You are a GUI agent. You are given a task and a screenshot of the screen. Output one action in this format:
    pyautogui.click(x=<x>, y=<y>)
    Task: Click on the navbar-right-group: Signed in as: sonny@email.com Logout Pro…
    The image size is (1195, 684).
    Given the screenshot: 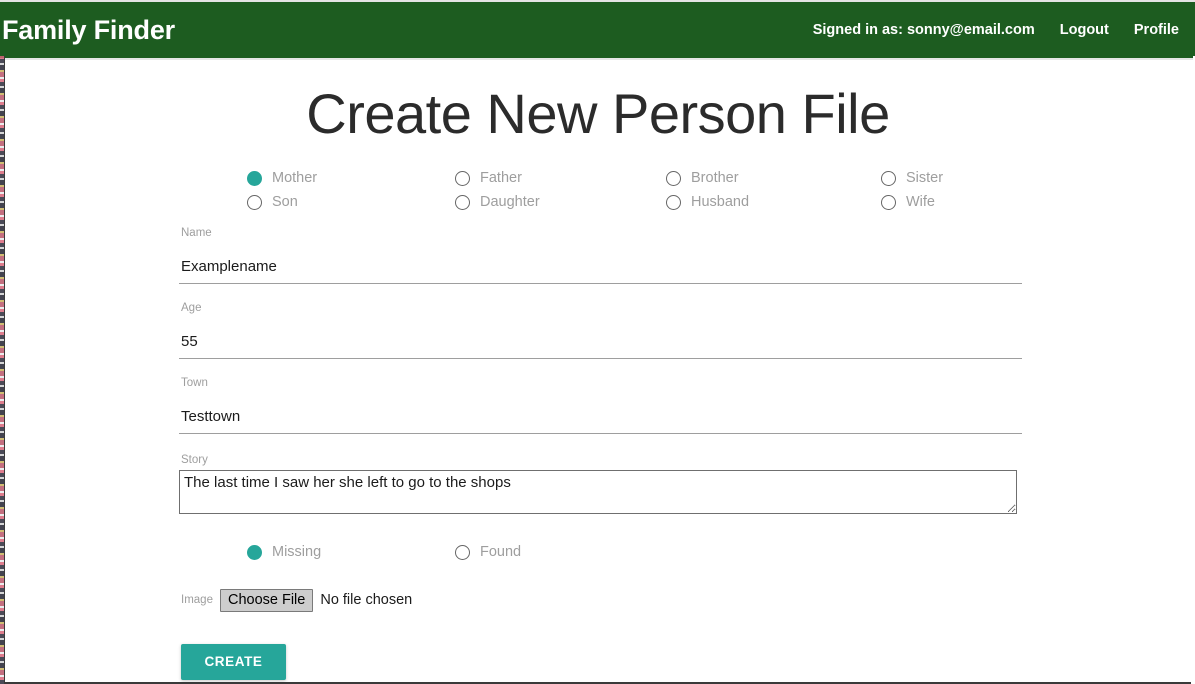 What is the action you would take?
    pyautogui.click(x=1004, y=30)
    